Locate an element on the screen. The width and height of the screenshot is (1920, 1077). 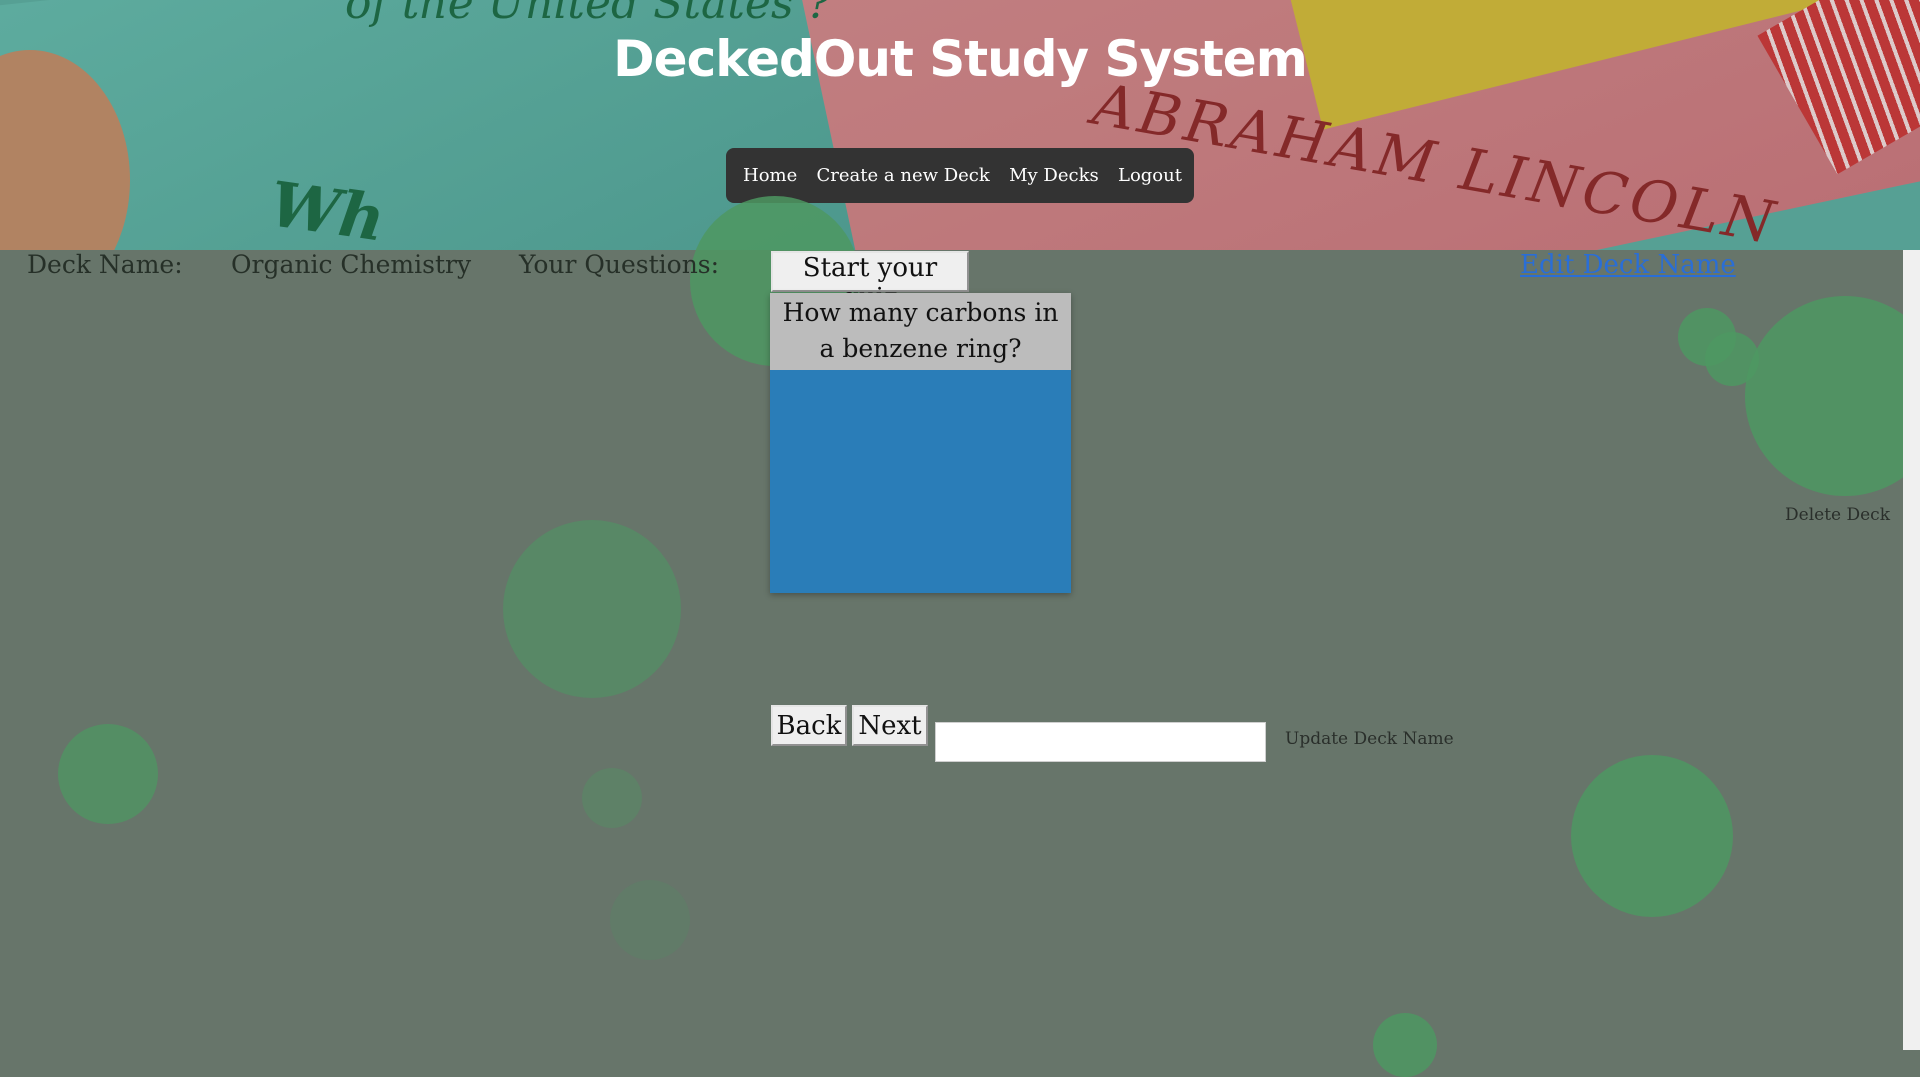
deck-name-label: Deck Name: is located at coordinates (105, 264).